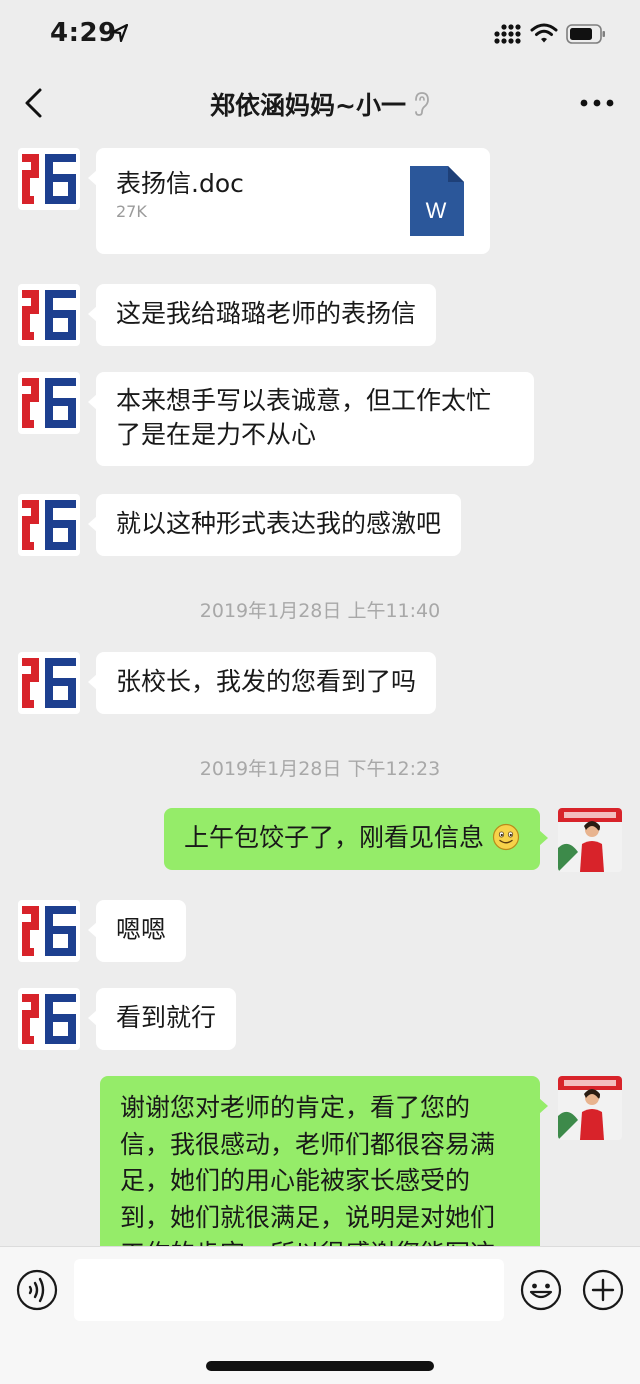  Describe the element at coordinates (137, 931) in the screenshot. I see `message-bubble: 嗯嗯` at that location.